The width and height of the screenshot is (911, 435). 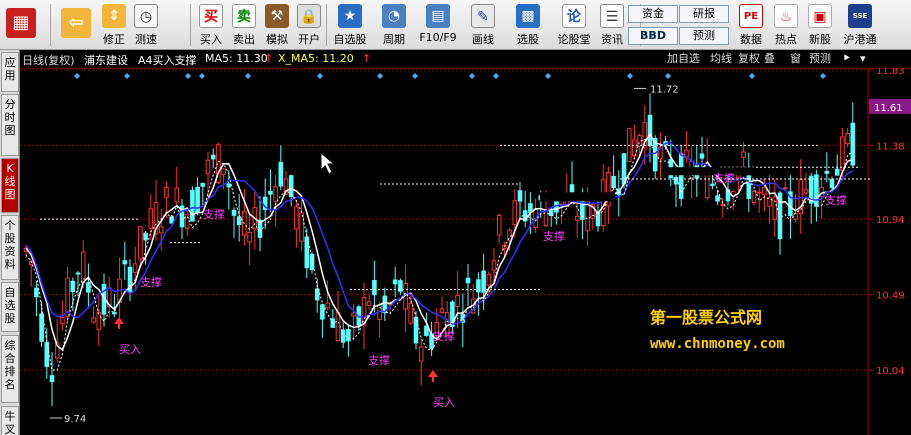 What do you see at coordinates (10, 72) in the screenshot?
I see `sidebar-tab-0: 应用` at bounding box center [10, 72].